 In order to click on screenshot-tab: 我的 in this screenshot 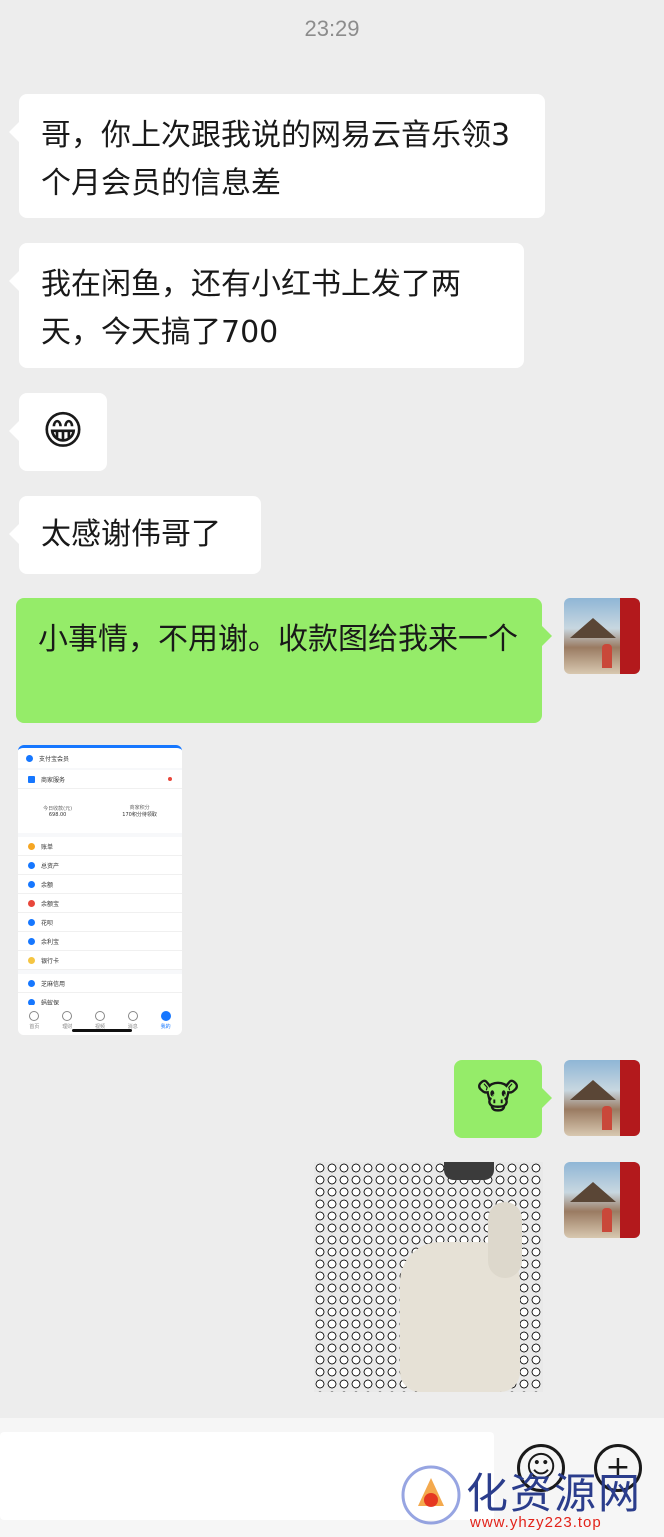, I will do `click(165, 1020)`.